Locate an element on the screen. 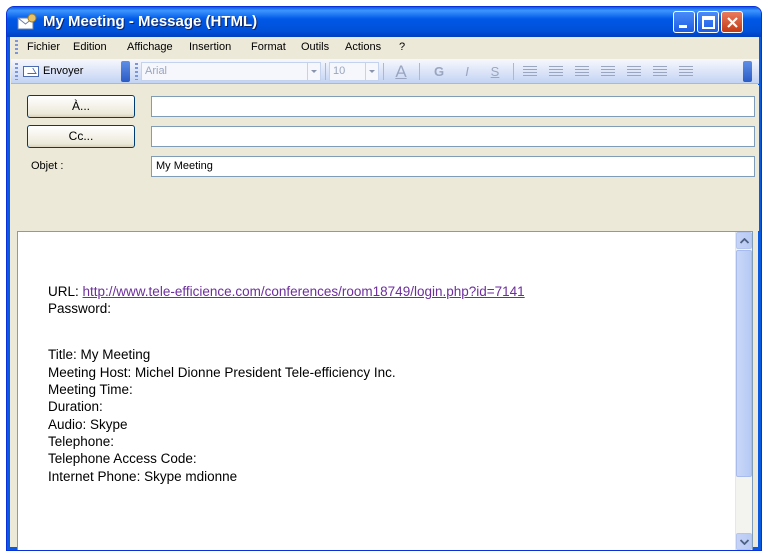 The width and height of the screenshot is (768, 557). close-icon is located at coordinates (732, 22).